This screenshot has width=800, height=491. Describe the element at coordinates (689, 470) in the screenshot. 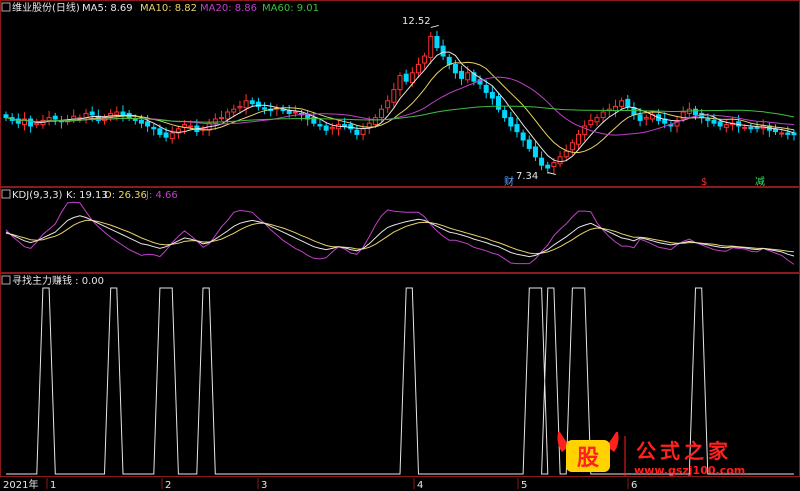

I see `site-url: www.gszj100.com` at that location.